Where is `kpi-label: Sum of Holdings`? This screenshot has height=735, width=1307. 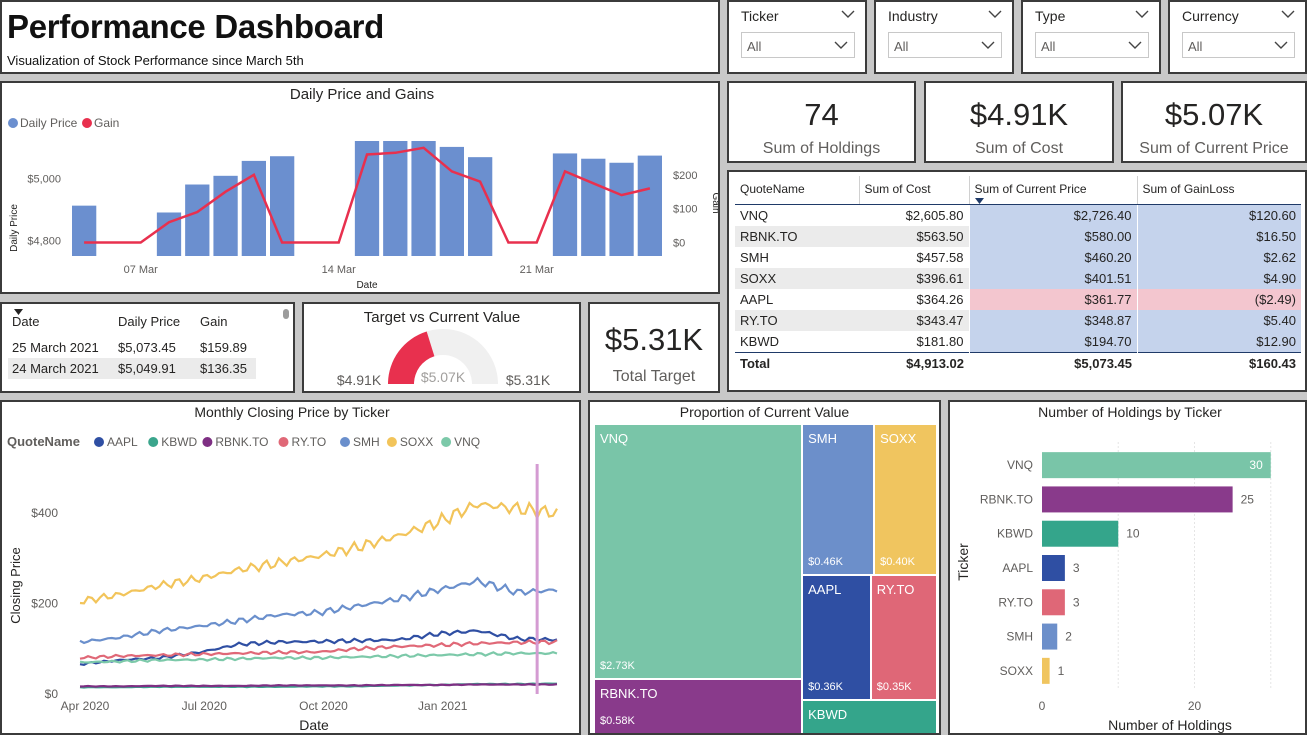
kpi-label: Sum of Holdings is located at coordinates (821, 148).